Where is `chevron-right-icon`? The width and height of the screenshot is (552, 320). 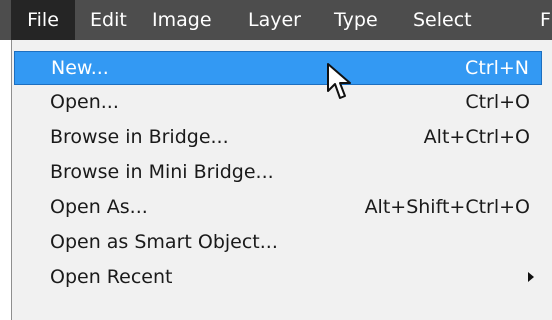 chevron-right-icon is located at coordinates (531, 277).